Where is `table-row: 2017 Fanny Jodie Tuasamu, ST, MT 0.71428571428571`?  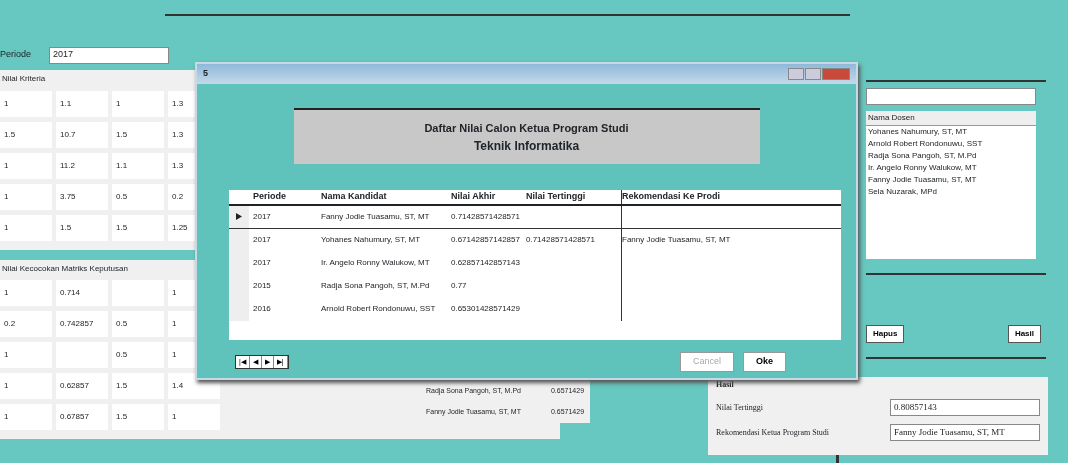
table-row: 2017 Fanny Jodie Tuasamu, ST, MT 0.71428571428571 is located at coordinates (535, 217).